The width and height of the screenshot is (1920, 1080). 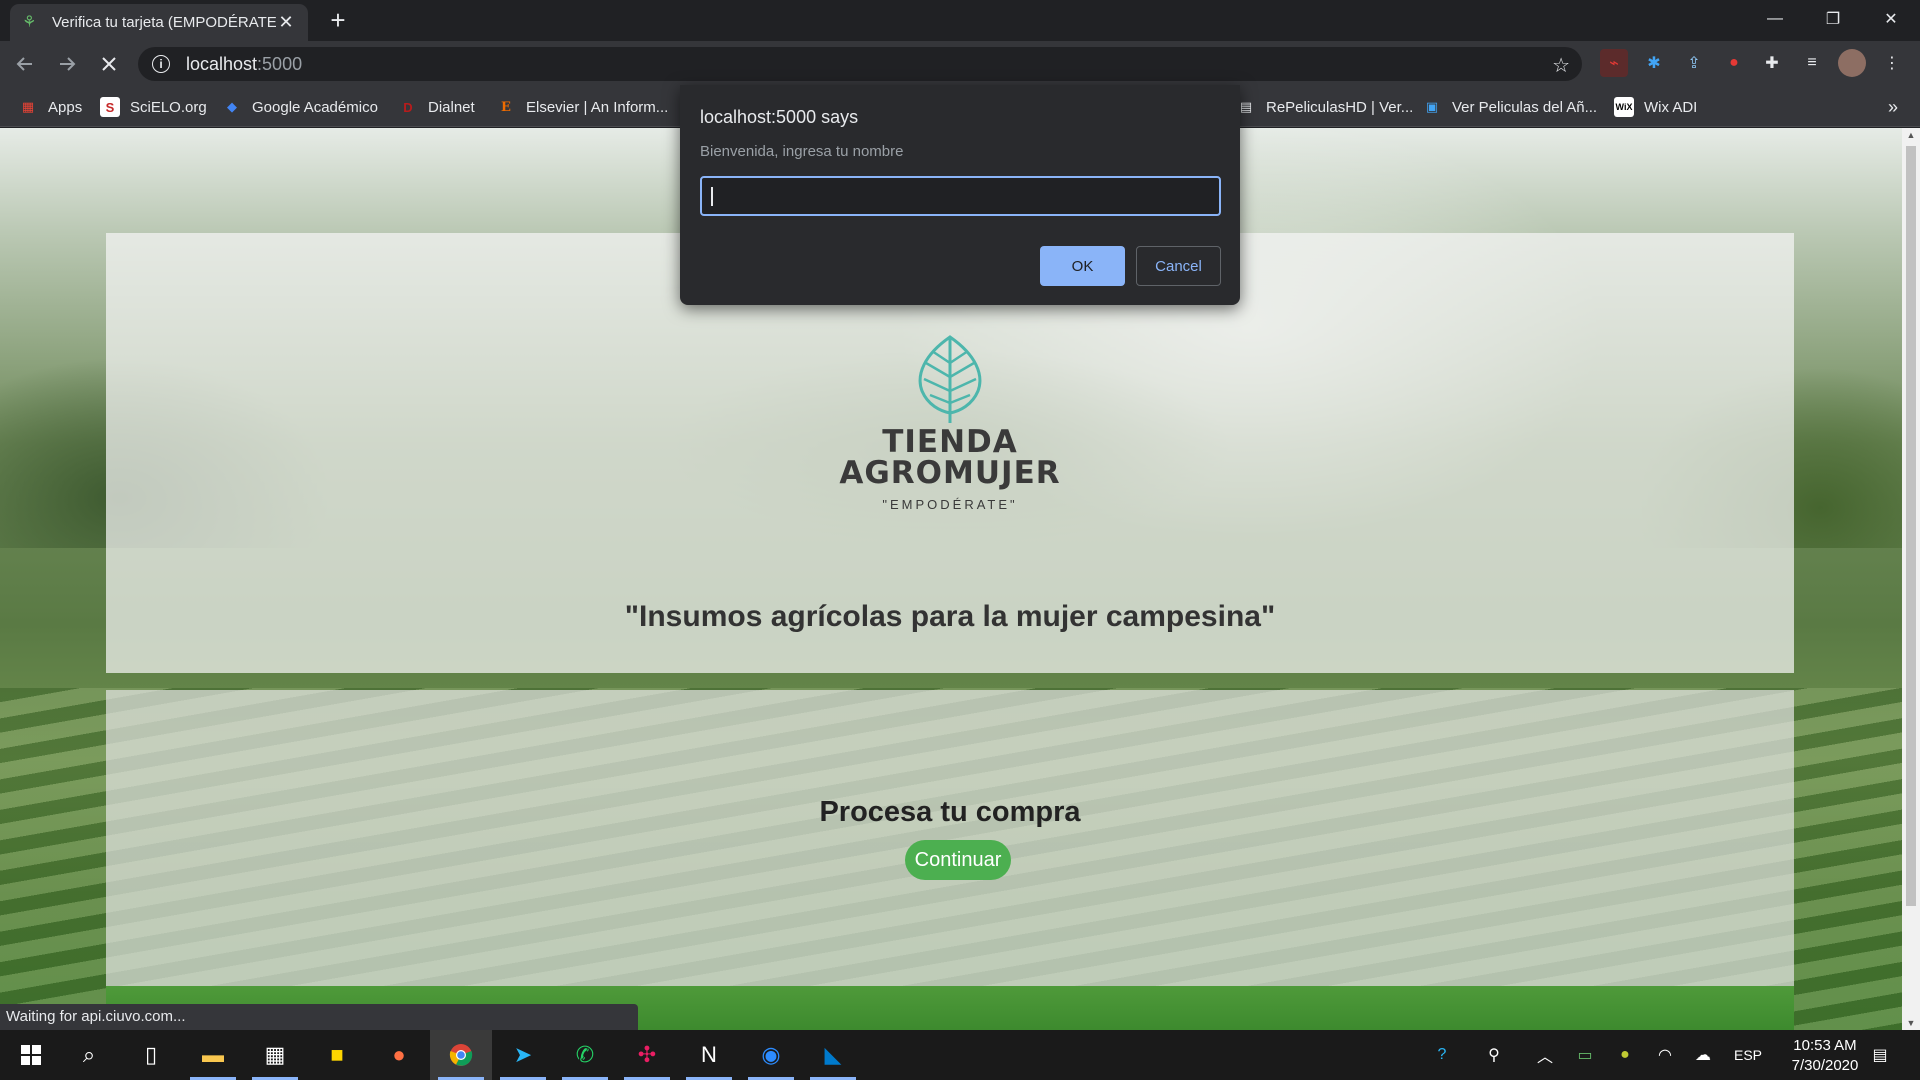 What do you see at coordinates (1654, 63) in the screenshot?
I see `bluetooth-extension-icon: ✱` at bounding box center [1654, 63].